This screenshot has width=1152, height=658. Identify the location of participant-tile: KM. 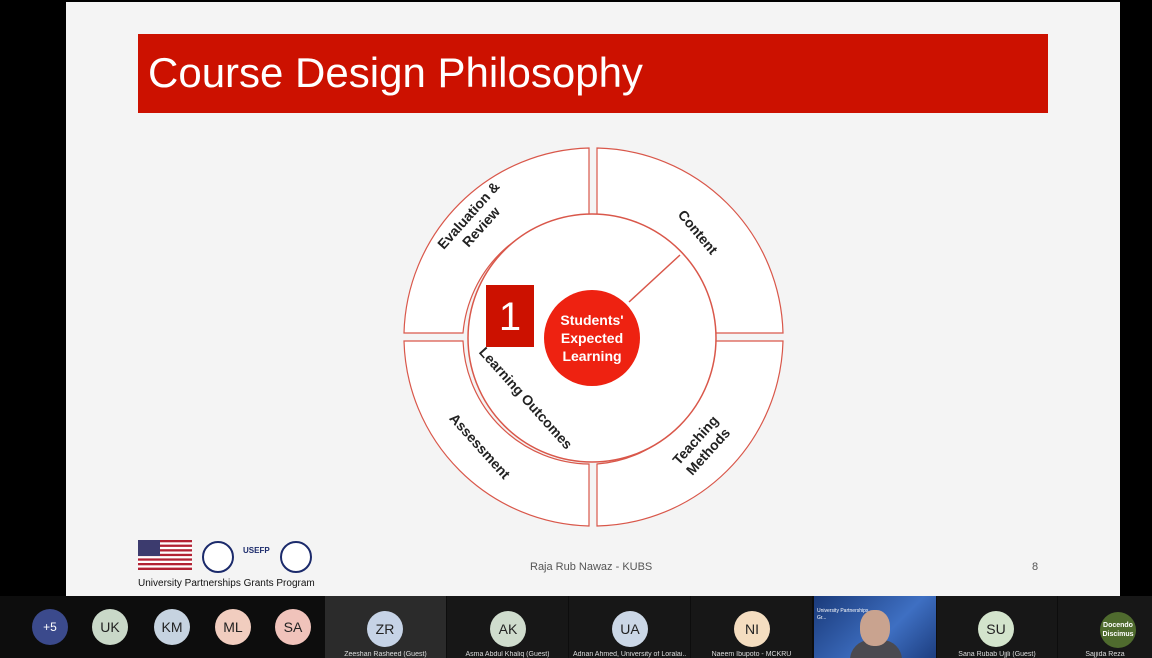
(170, 627).